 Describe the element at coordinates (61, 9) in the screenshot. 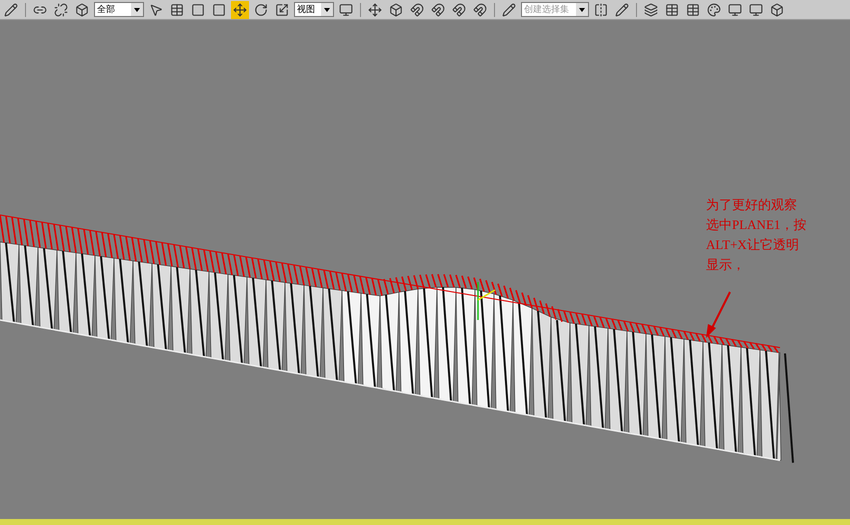

I see `unlink-icon` at that location.